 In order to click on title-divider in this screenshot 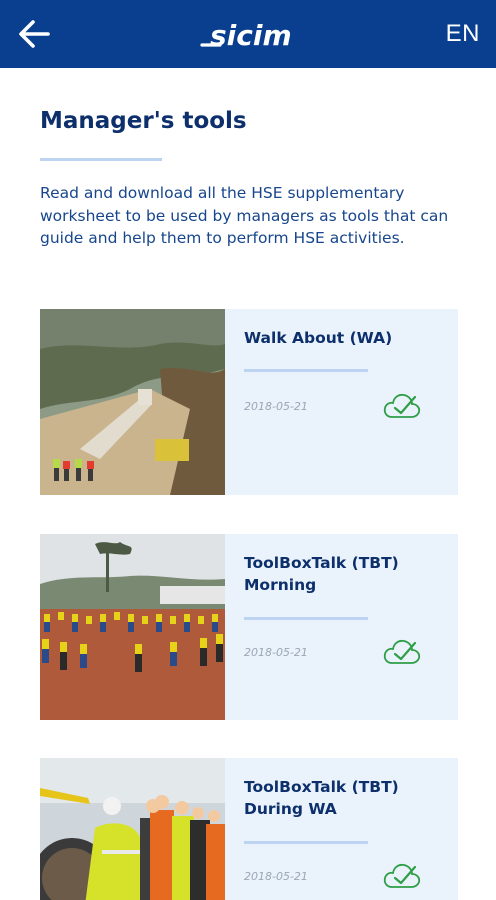, I will do `click(101, 159)`.